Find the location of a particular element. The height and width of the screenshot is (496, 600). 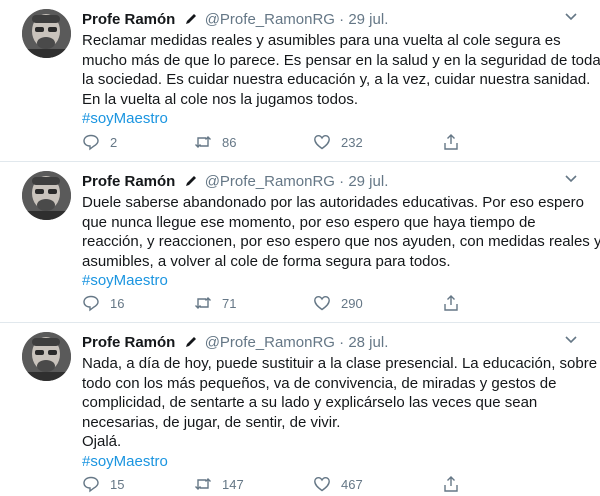

retweet-count: 147 is located at coordinates (233, 484).